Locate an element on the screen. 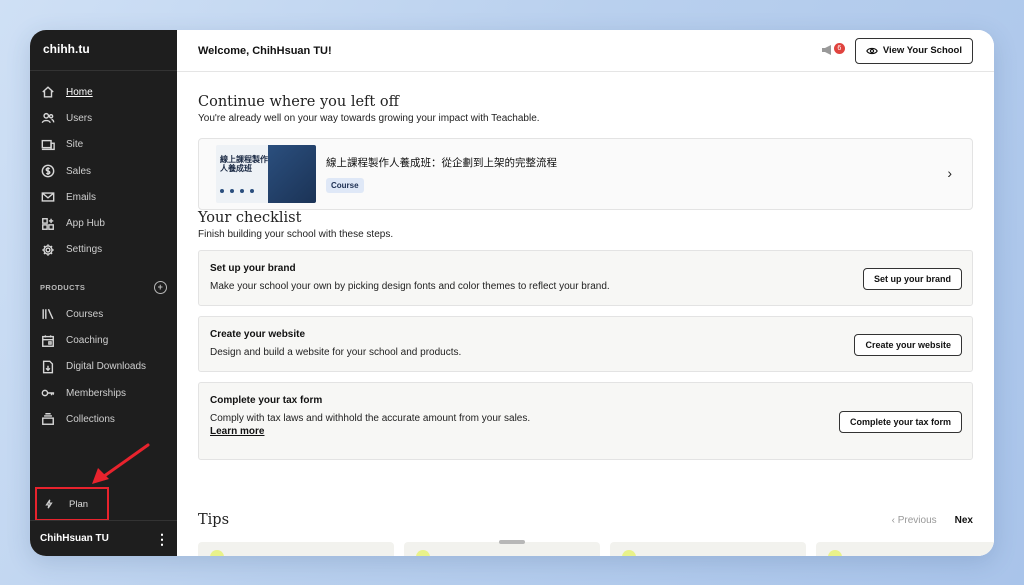 This screenshot has height=585, width=1024. tips-pagination: ‹ Previous Nex is located at coordinates (932, 520).